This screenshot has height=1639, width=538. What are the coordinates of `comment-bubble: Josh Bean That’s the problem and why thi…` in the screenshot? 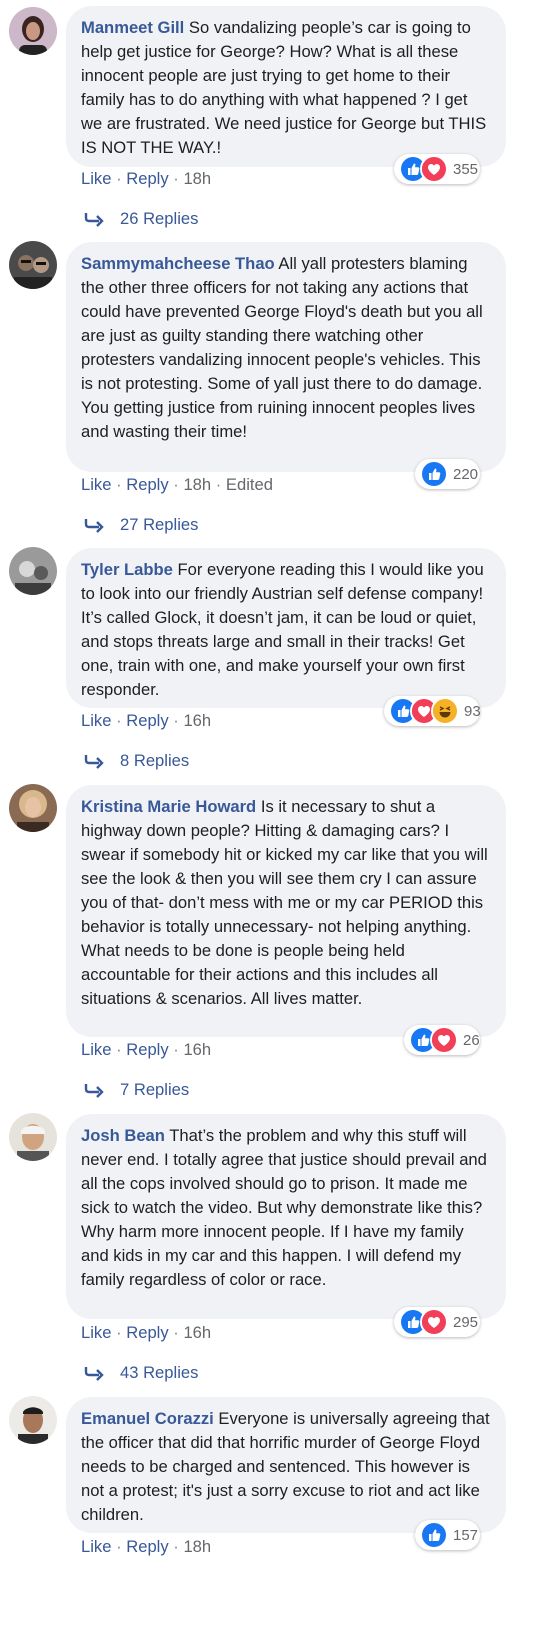 It's located at (286, 1216).